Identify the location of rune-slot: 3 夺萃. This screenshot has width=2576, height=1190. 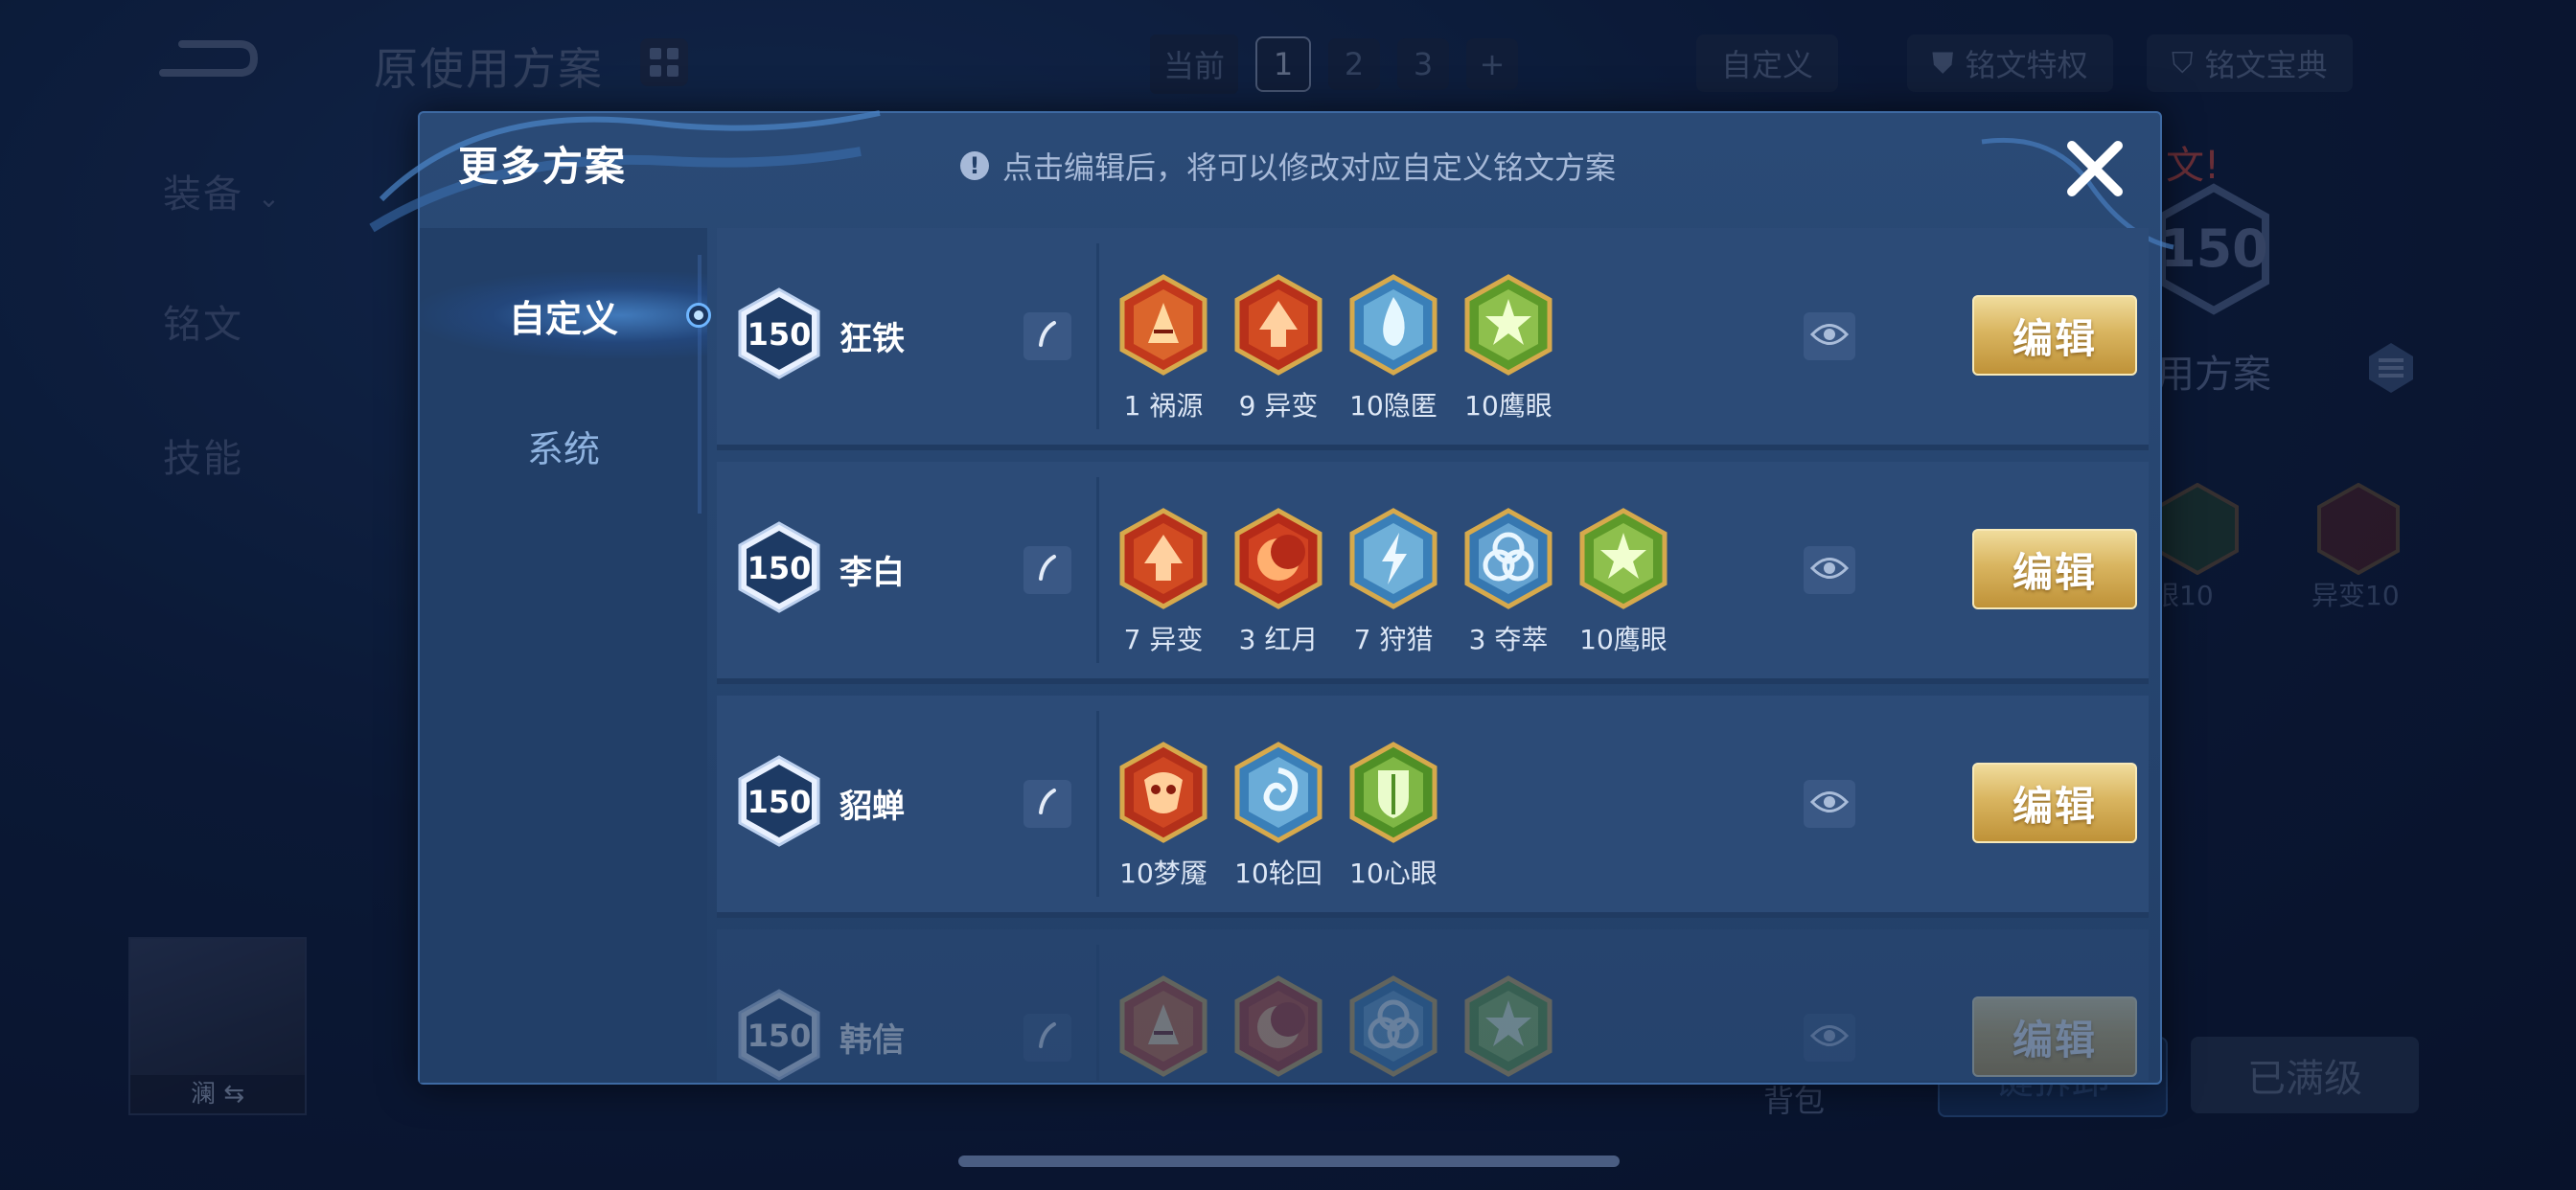
(1508, 583).